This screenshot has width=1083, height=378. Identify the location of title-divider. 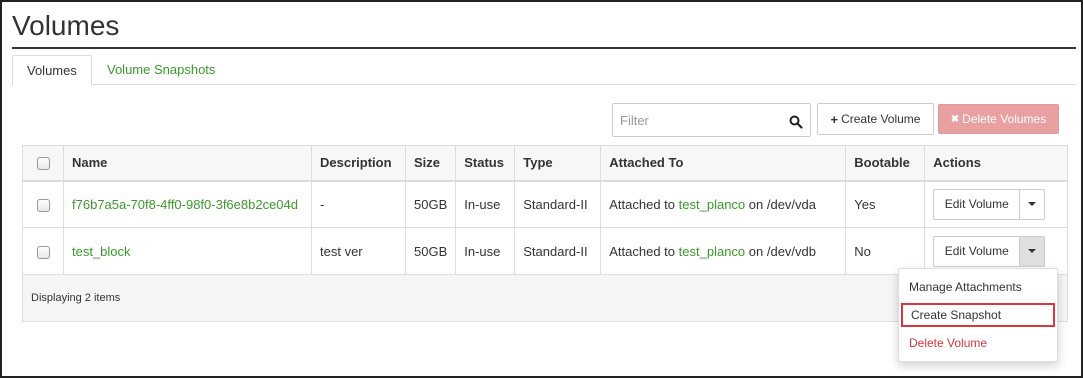
(544, 48).